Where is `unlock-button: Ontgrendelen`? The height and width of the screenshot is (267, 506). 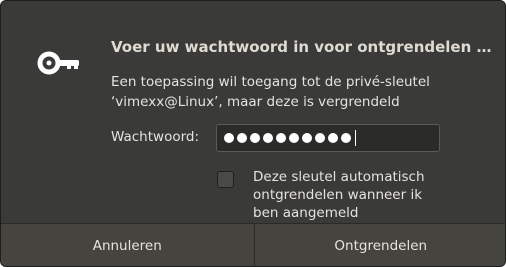
unlock-button: Ontgrendelen is located at coordinates (379, 245).